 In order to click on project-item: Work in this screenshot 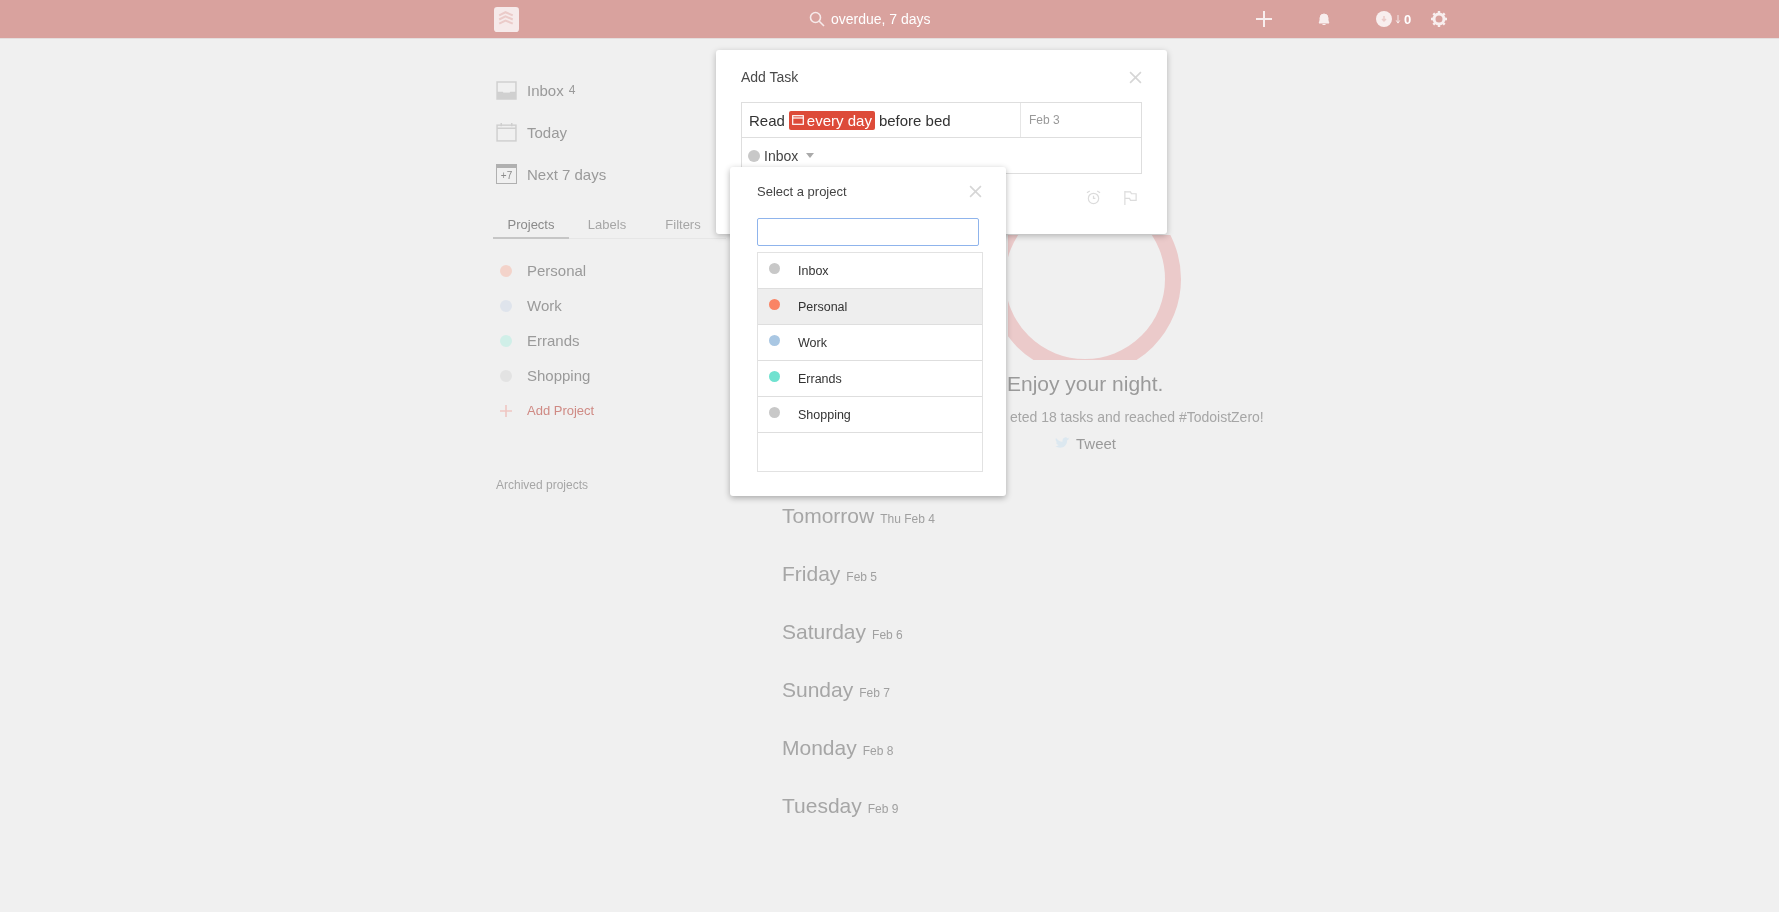, I will do `click(611, 305)`.